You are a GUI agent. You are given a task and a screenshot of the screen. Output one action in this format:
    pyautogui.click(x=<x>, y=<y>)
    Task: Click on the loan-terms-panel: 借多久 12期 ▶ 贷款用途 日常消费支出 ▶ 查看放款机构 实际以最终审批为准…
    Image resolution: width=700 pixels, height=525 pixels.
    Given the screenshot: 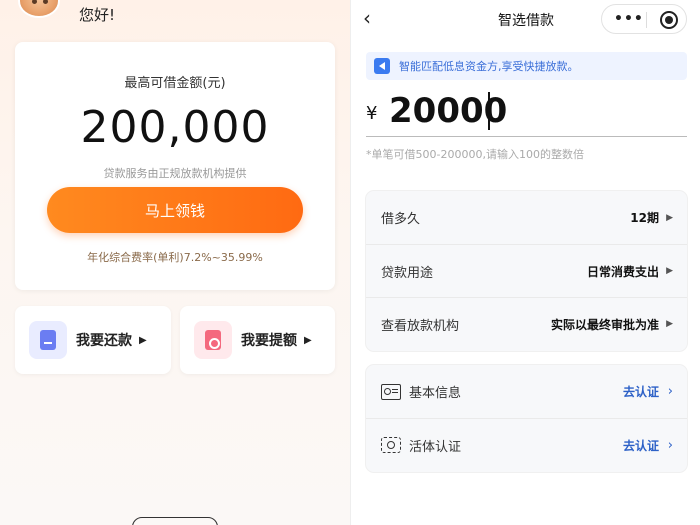 What is the action you would take?
    pyautogui.click(x=526, y=271)
    